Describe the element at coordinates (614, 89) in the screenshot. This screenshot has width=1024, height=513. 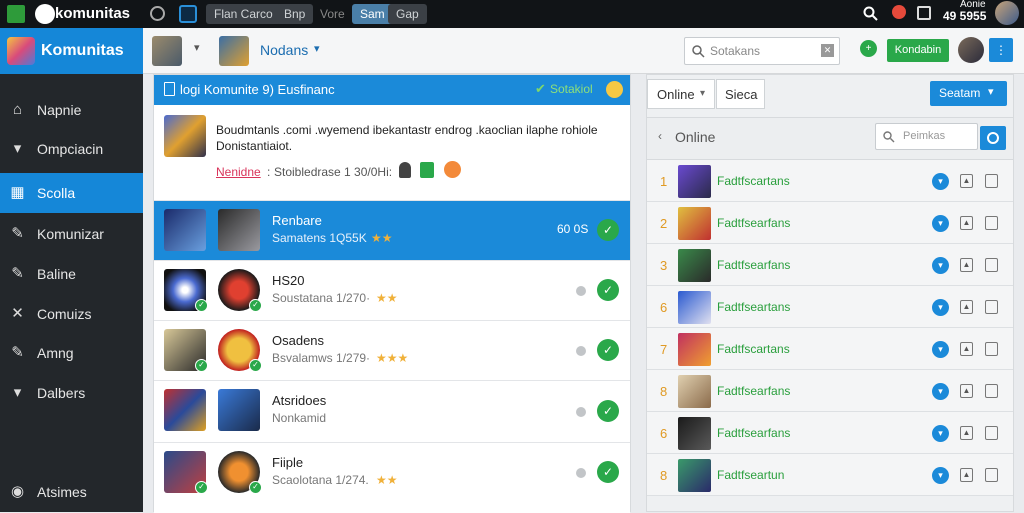
I see `emoji-icon` at that location.